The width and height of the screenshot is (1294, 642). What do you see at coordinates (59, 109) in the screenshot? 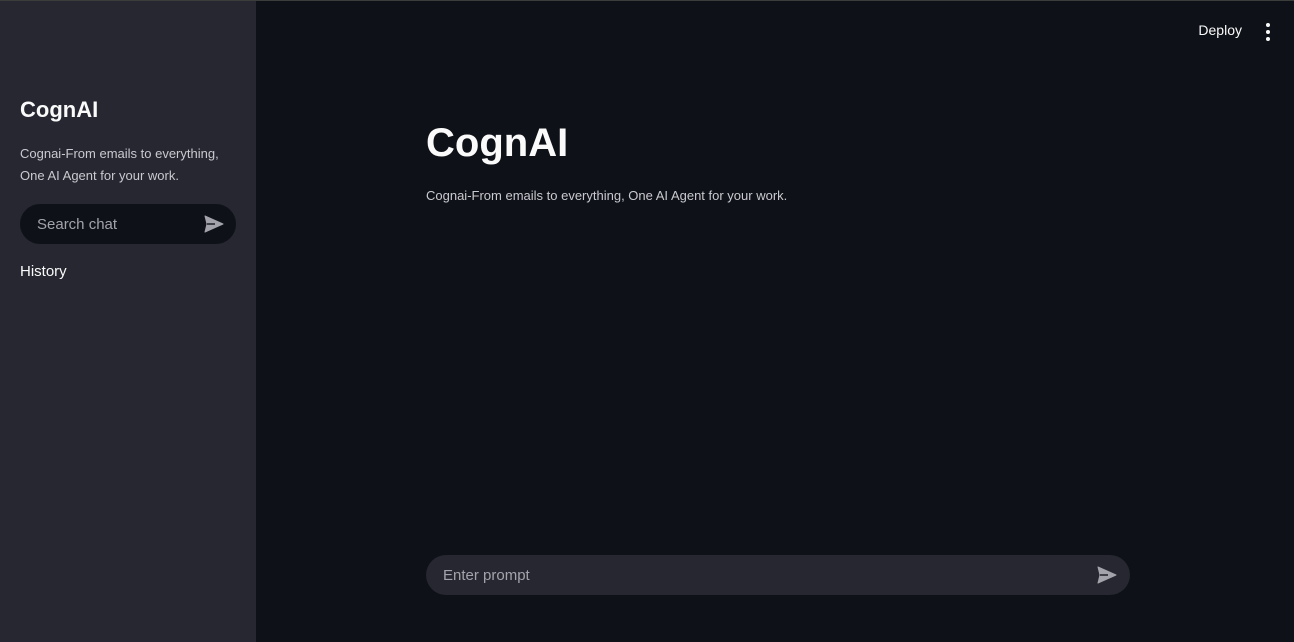
I see `sidebar-title: CognAI` at bounding box center [59, 109].